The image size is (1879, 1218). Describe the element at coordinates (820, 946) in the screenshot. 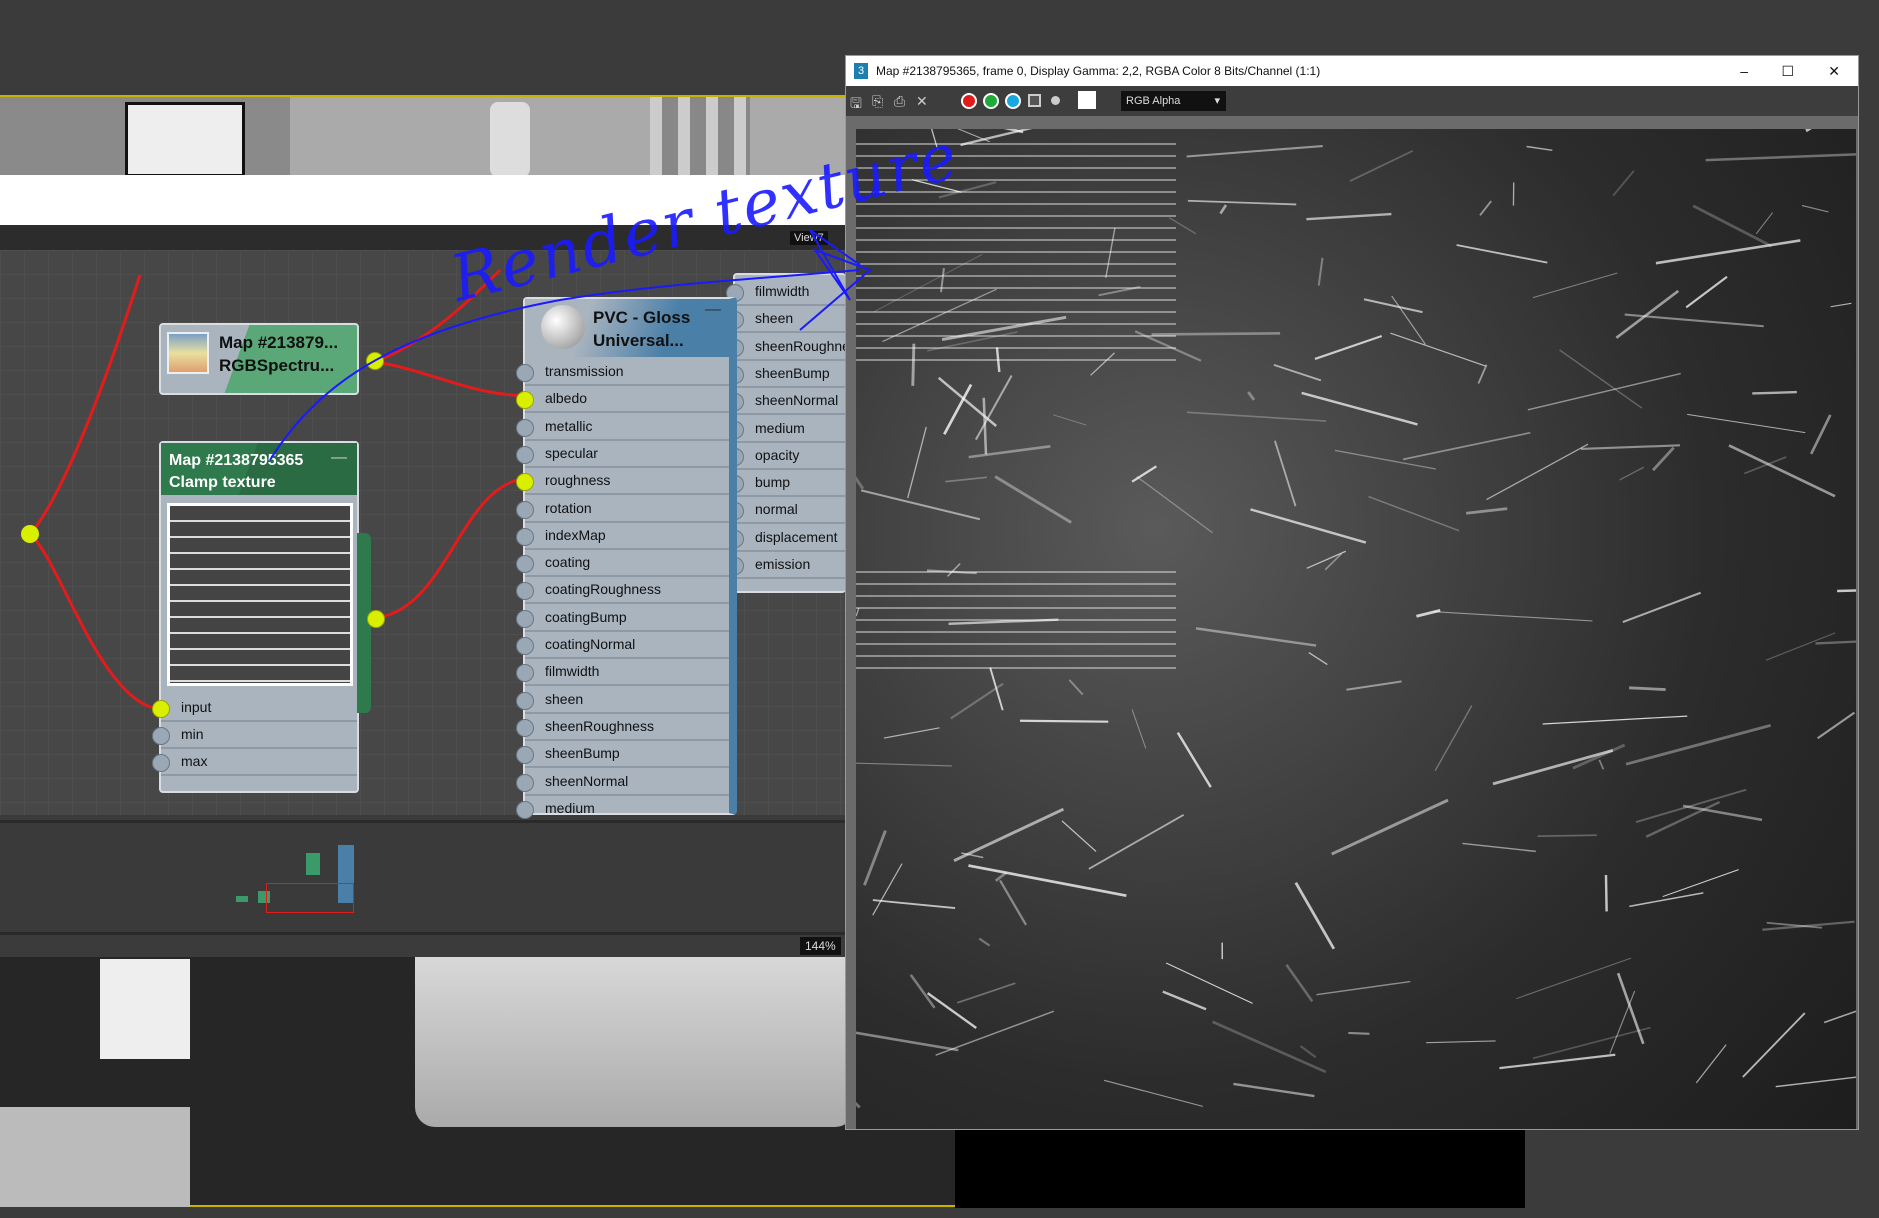

I see `zoom-level: 144%` at that location.